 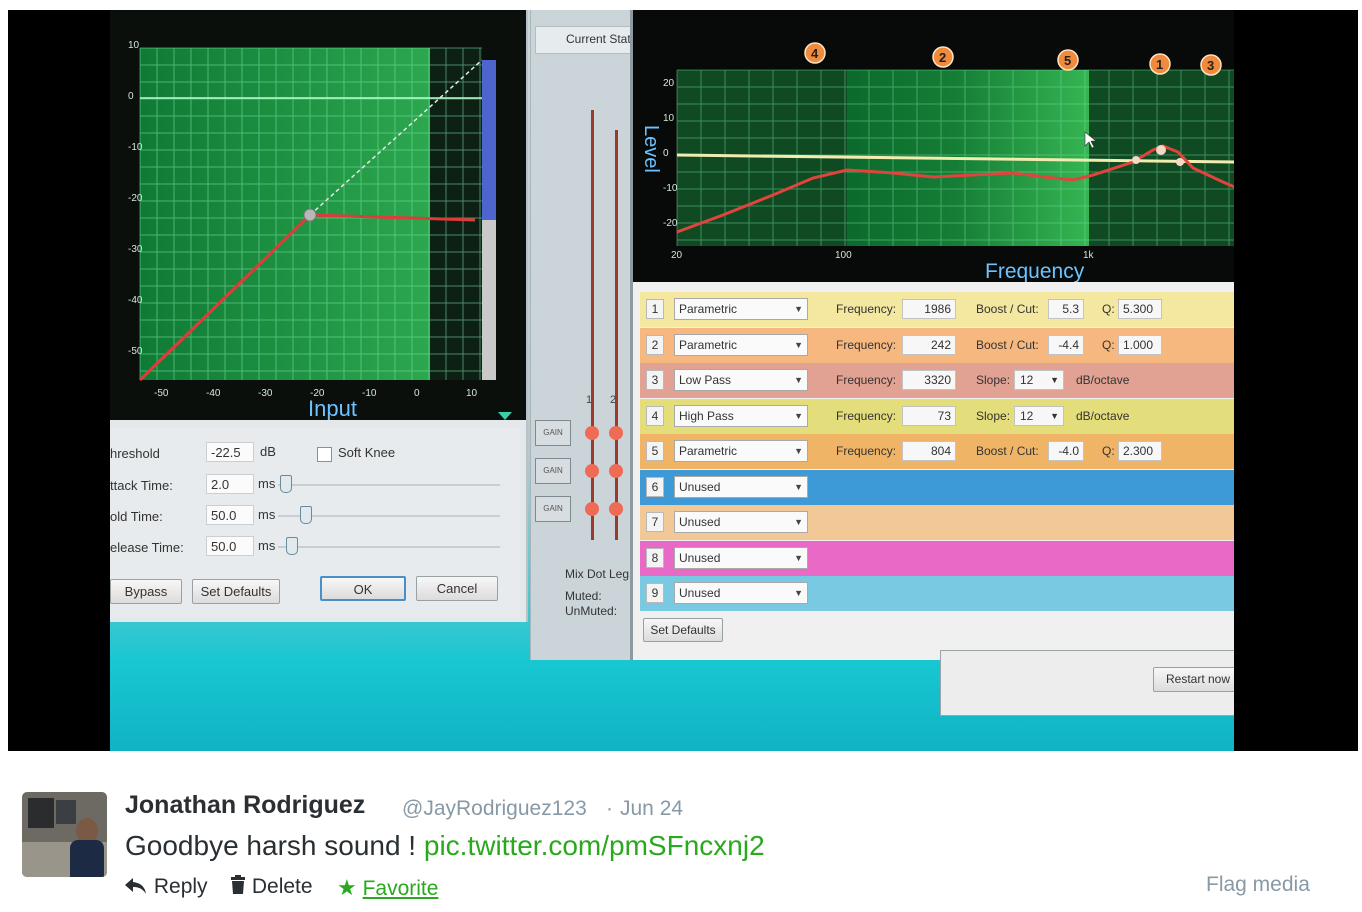 I want to click on attack-field: 2.0, so click(x=230, y=484).